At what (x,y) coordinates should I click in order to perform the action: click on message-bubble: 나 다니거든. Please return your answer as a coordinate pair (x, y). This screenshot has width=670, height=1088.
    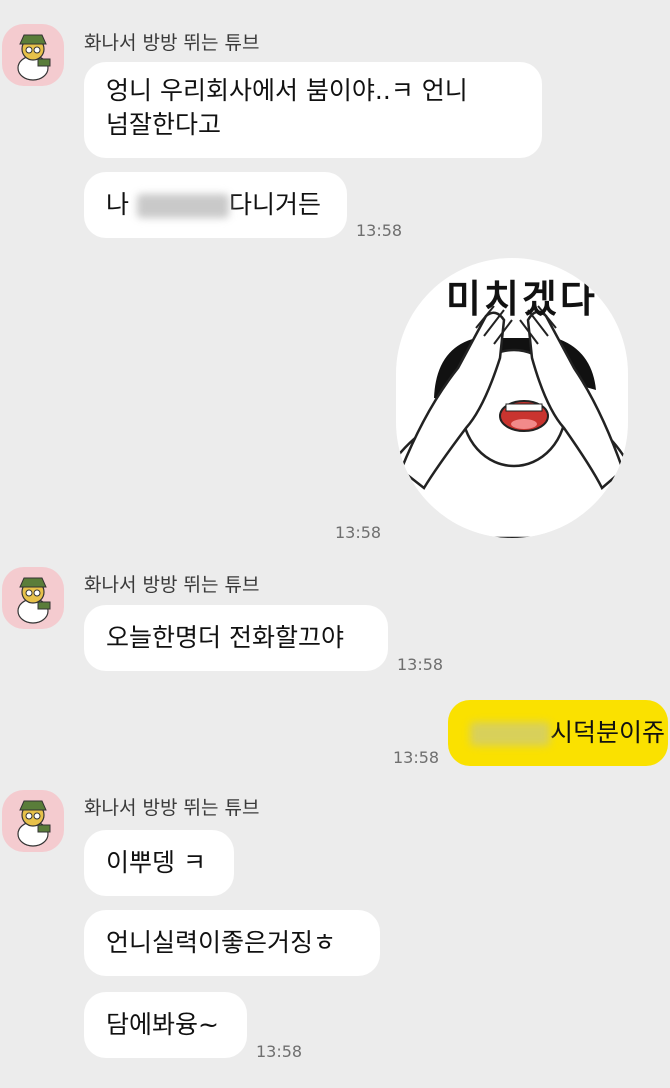
    Looking at the image, I should click on (215, 205).